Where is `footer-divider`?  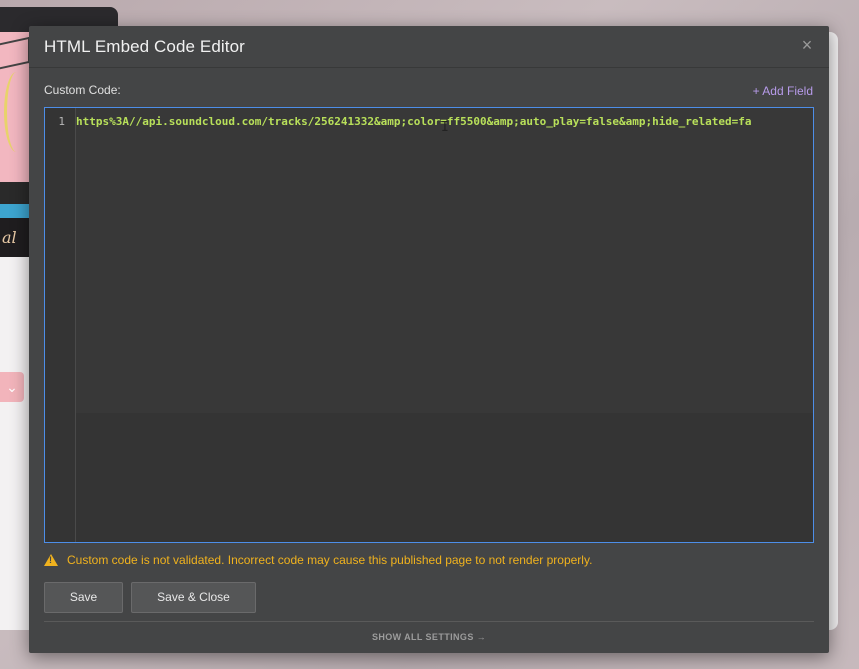 footer-divider is located at coordinates (429, 621).